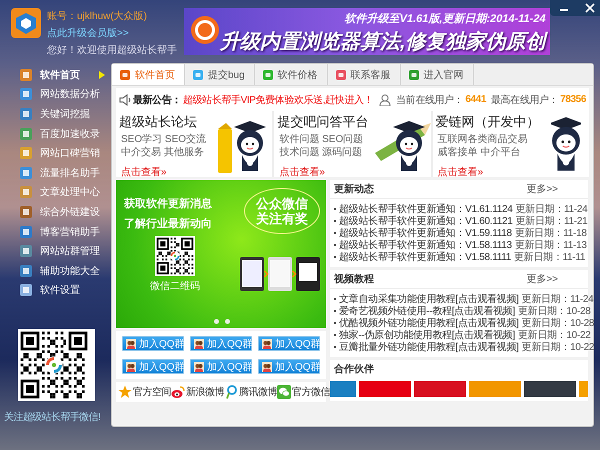  I want to click on news-link: 豆瓣批量外链功能使用教程[点击观看视频], so click(429, 347).